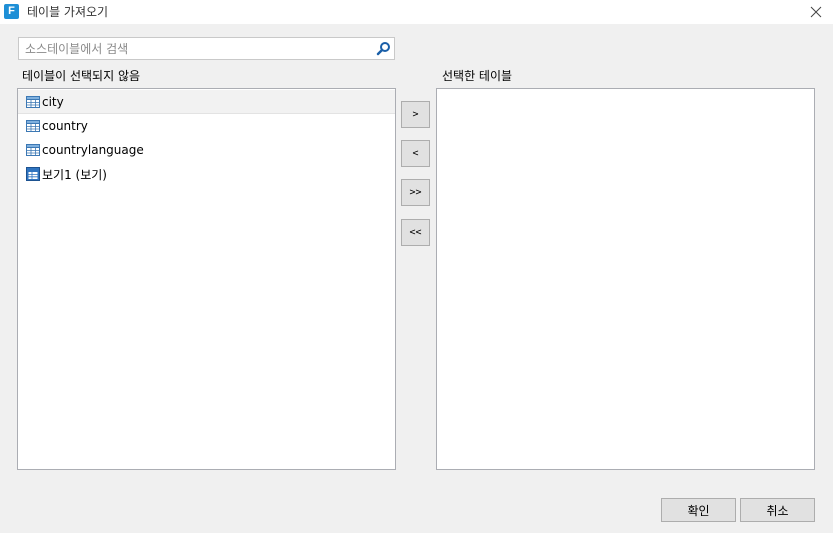 The width and height of the screenshot is (833, 533). Describe the element at coordinates (206, 102) in the screenshot. I see `list-item-city: city` at that location.